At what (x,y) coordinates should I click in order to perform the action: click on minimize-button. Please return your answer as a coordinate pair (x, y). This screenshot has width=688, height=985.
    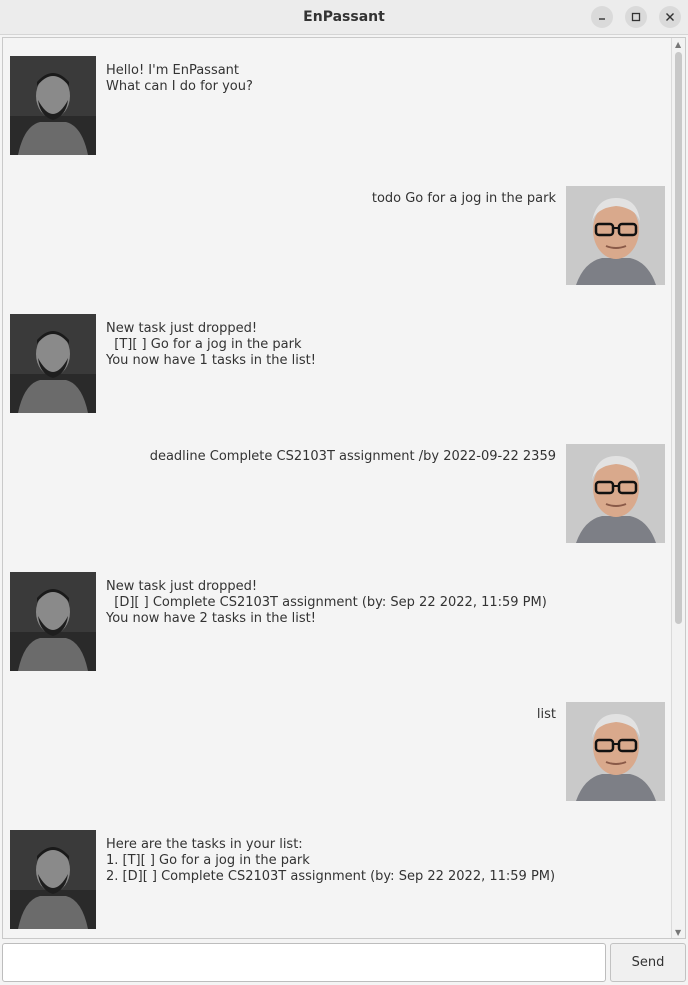
    Looking at the image, I should click on (602, 17).